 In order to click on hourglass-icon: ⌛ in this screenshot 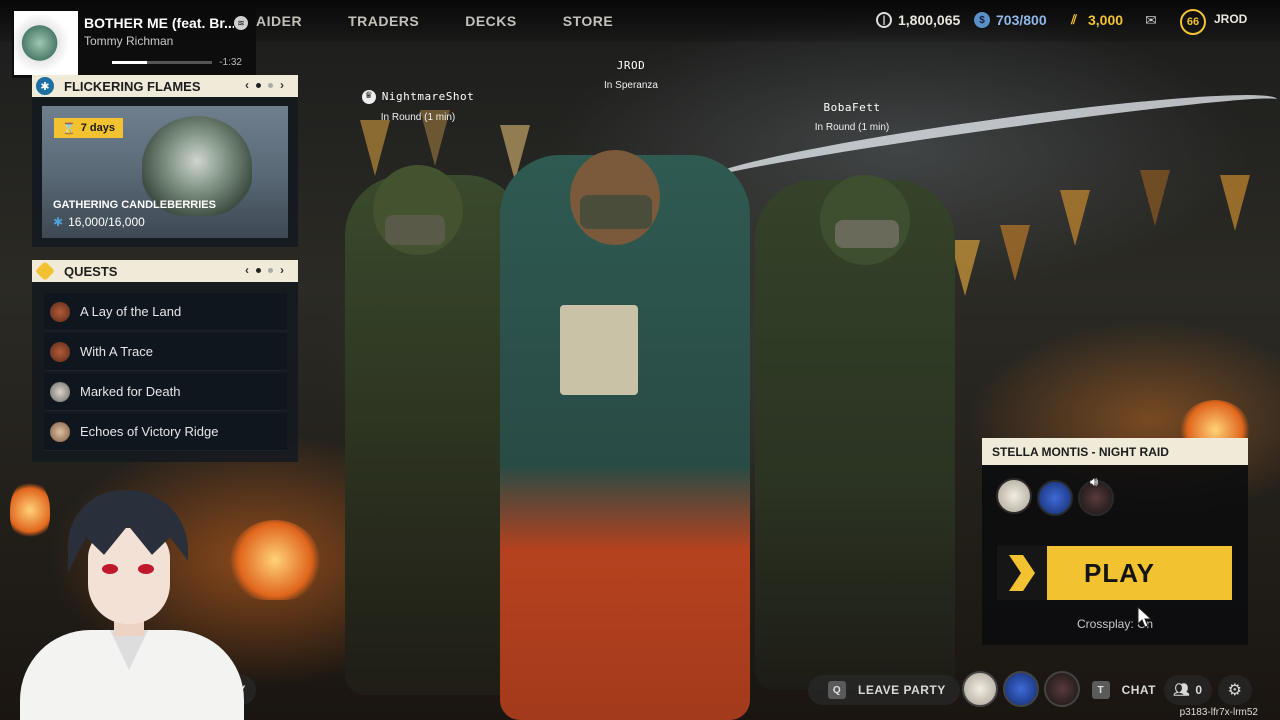, I will do `click(69, 128)`.